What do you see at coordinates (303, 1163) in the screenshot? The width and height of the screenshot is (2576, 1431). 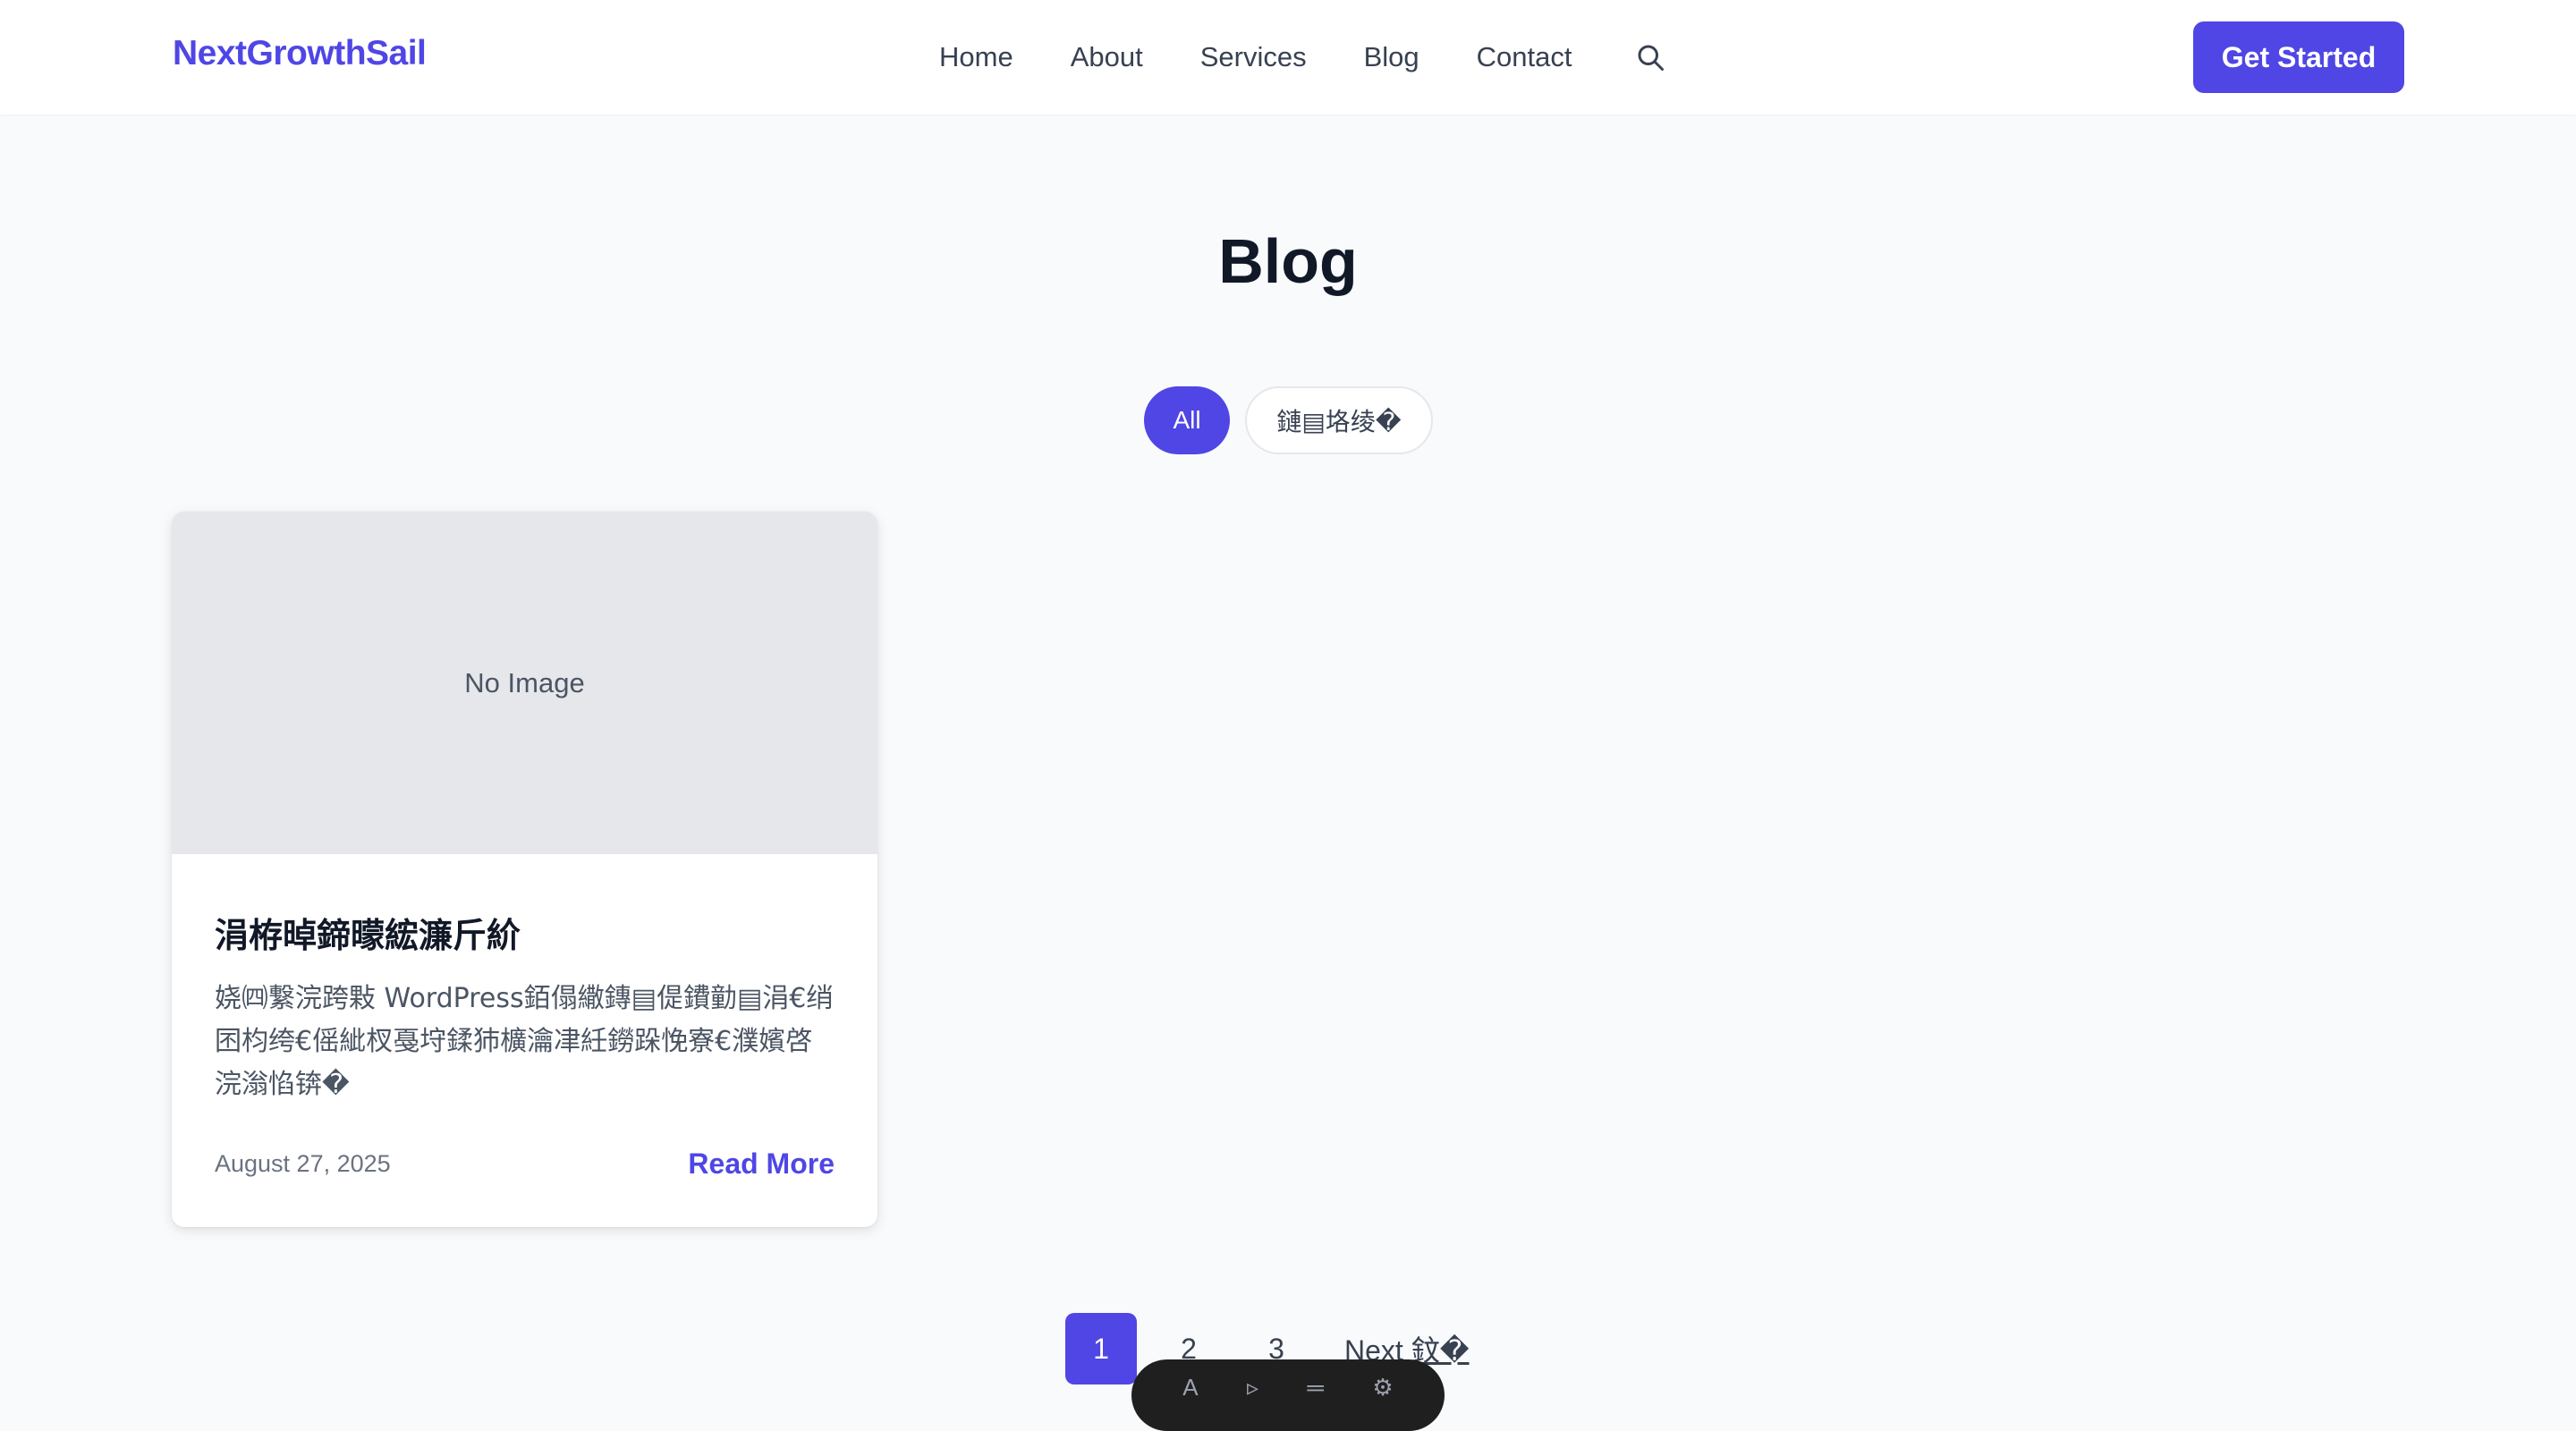 I see `post-date: August 27, 2025` at bounding box center [303, 1163].